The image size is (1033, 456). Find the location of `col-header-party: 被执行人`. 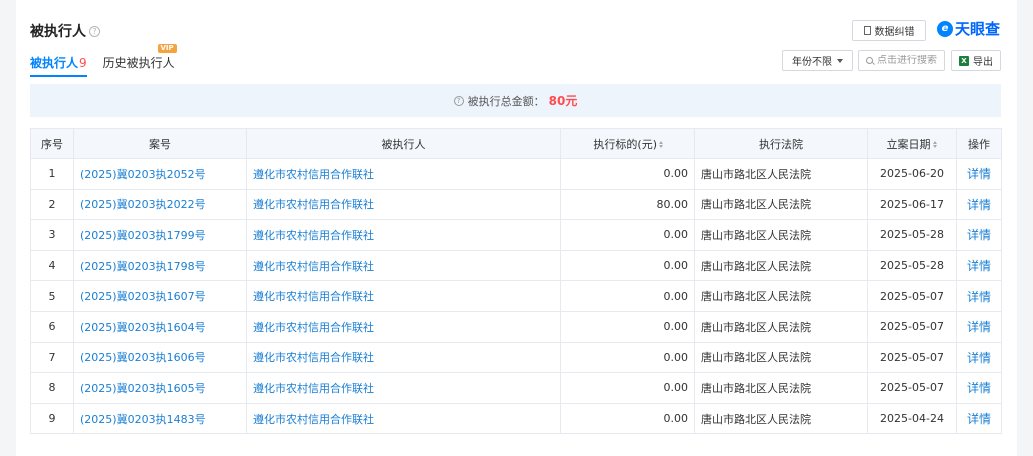

col-header-party: 被执行人 is located at coordinates (403, 143).